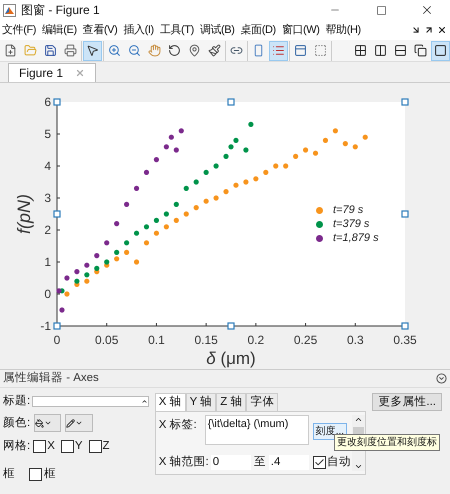  Describe the element at coordinates (387, 442) in the screenshot. I see `tooltip: 更改刻度位置和刻度标` at that location.